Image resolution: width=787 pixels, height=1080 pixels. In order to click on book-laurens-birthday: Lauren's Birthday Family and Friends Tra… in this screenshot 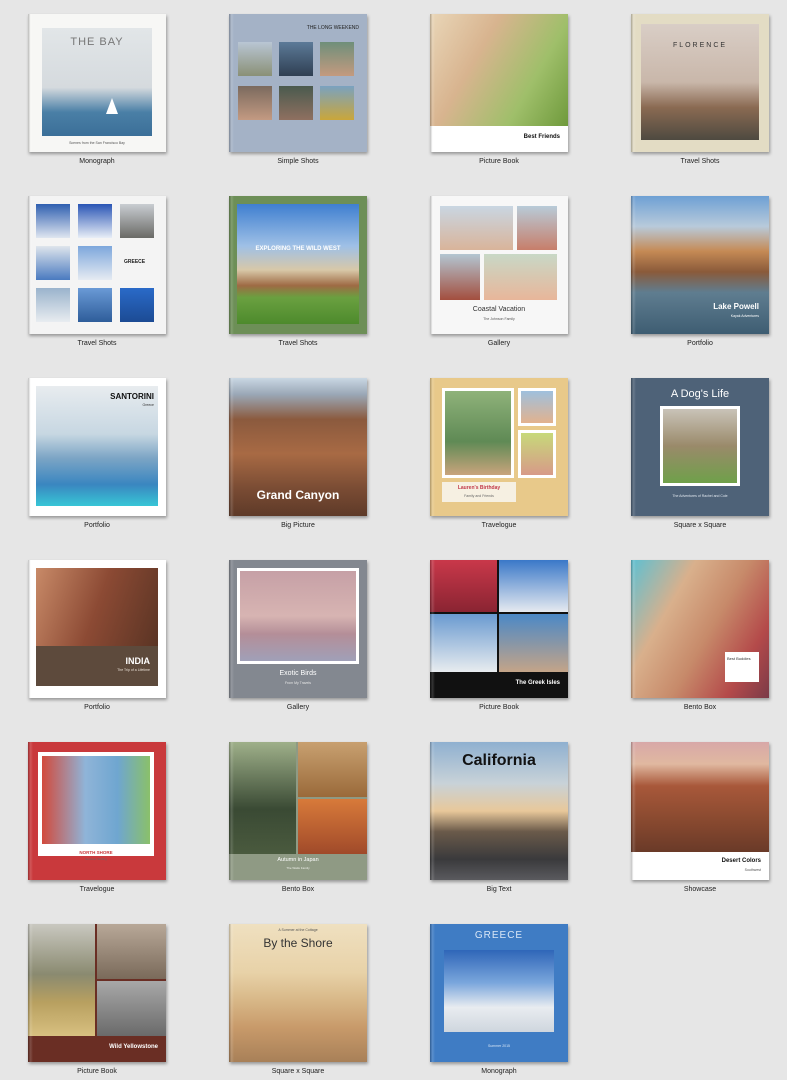, I will do `click(499, 453)`.